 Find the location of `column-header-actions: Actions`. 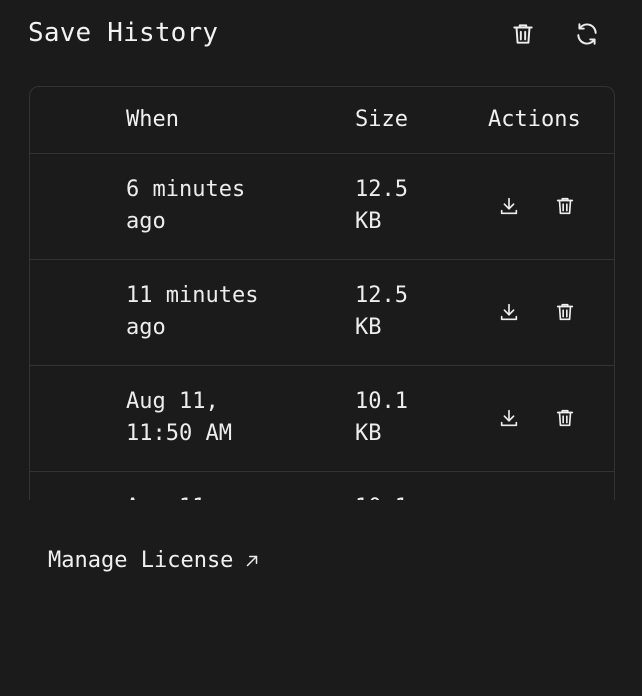

column-header-actions: Actions is located at coordinates (534, 119).